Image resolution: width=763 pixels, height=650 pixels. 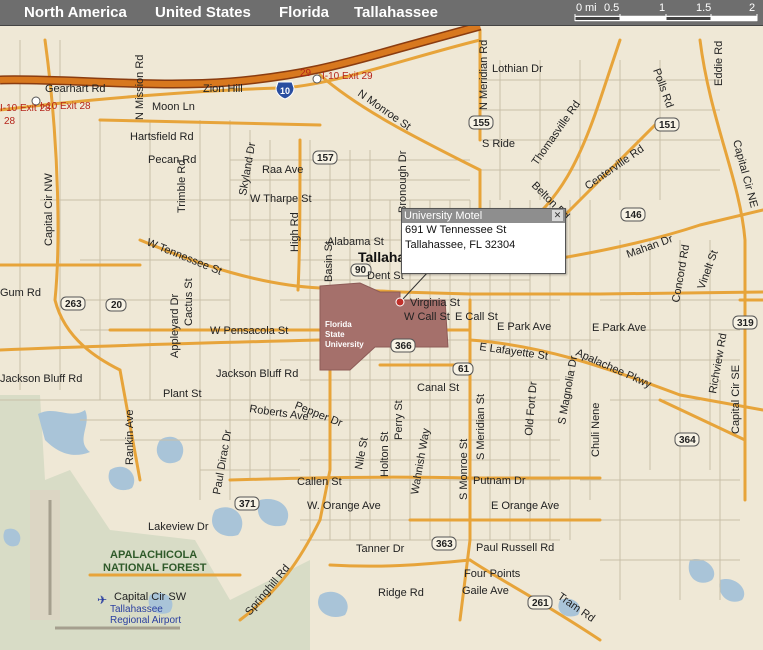 I want to click on label-pecan-rd: Pecan Rd, so click(x=172, y=160).